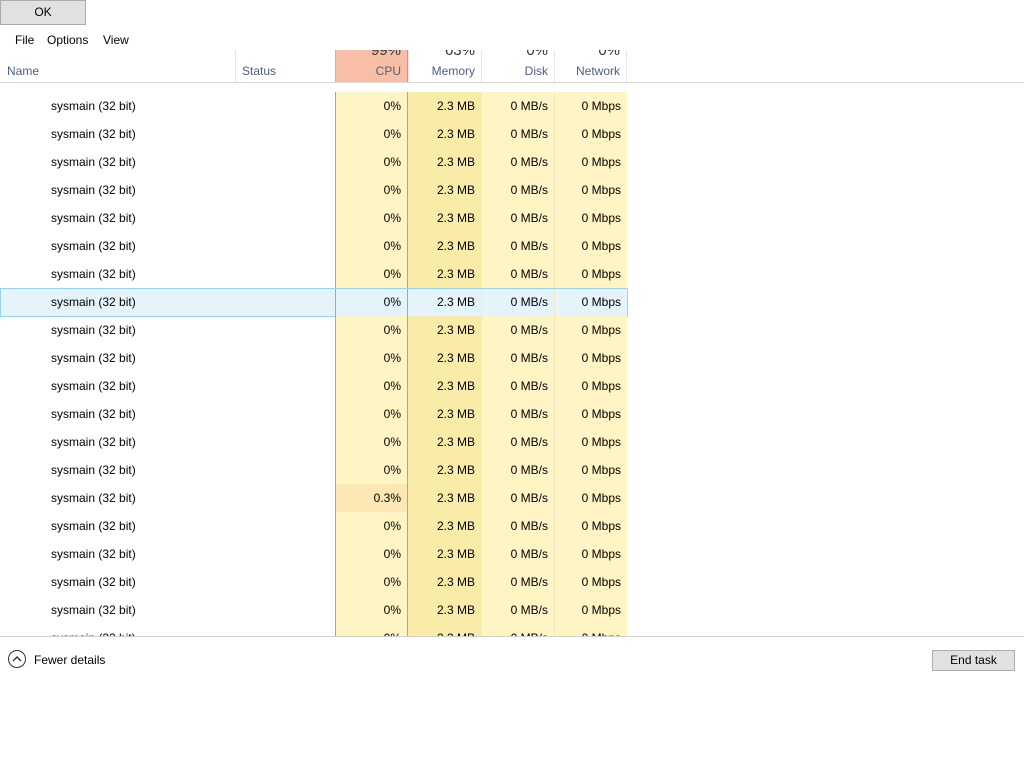 The height and width of the screenshot is (768, 1024). What do you see at coordinates (453, 71) in the screenshot?
I see `column-memory-label: Memory` at bounding box center [453, 71].